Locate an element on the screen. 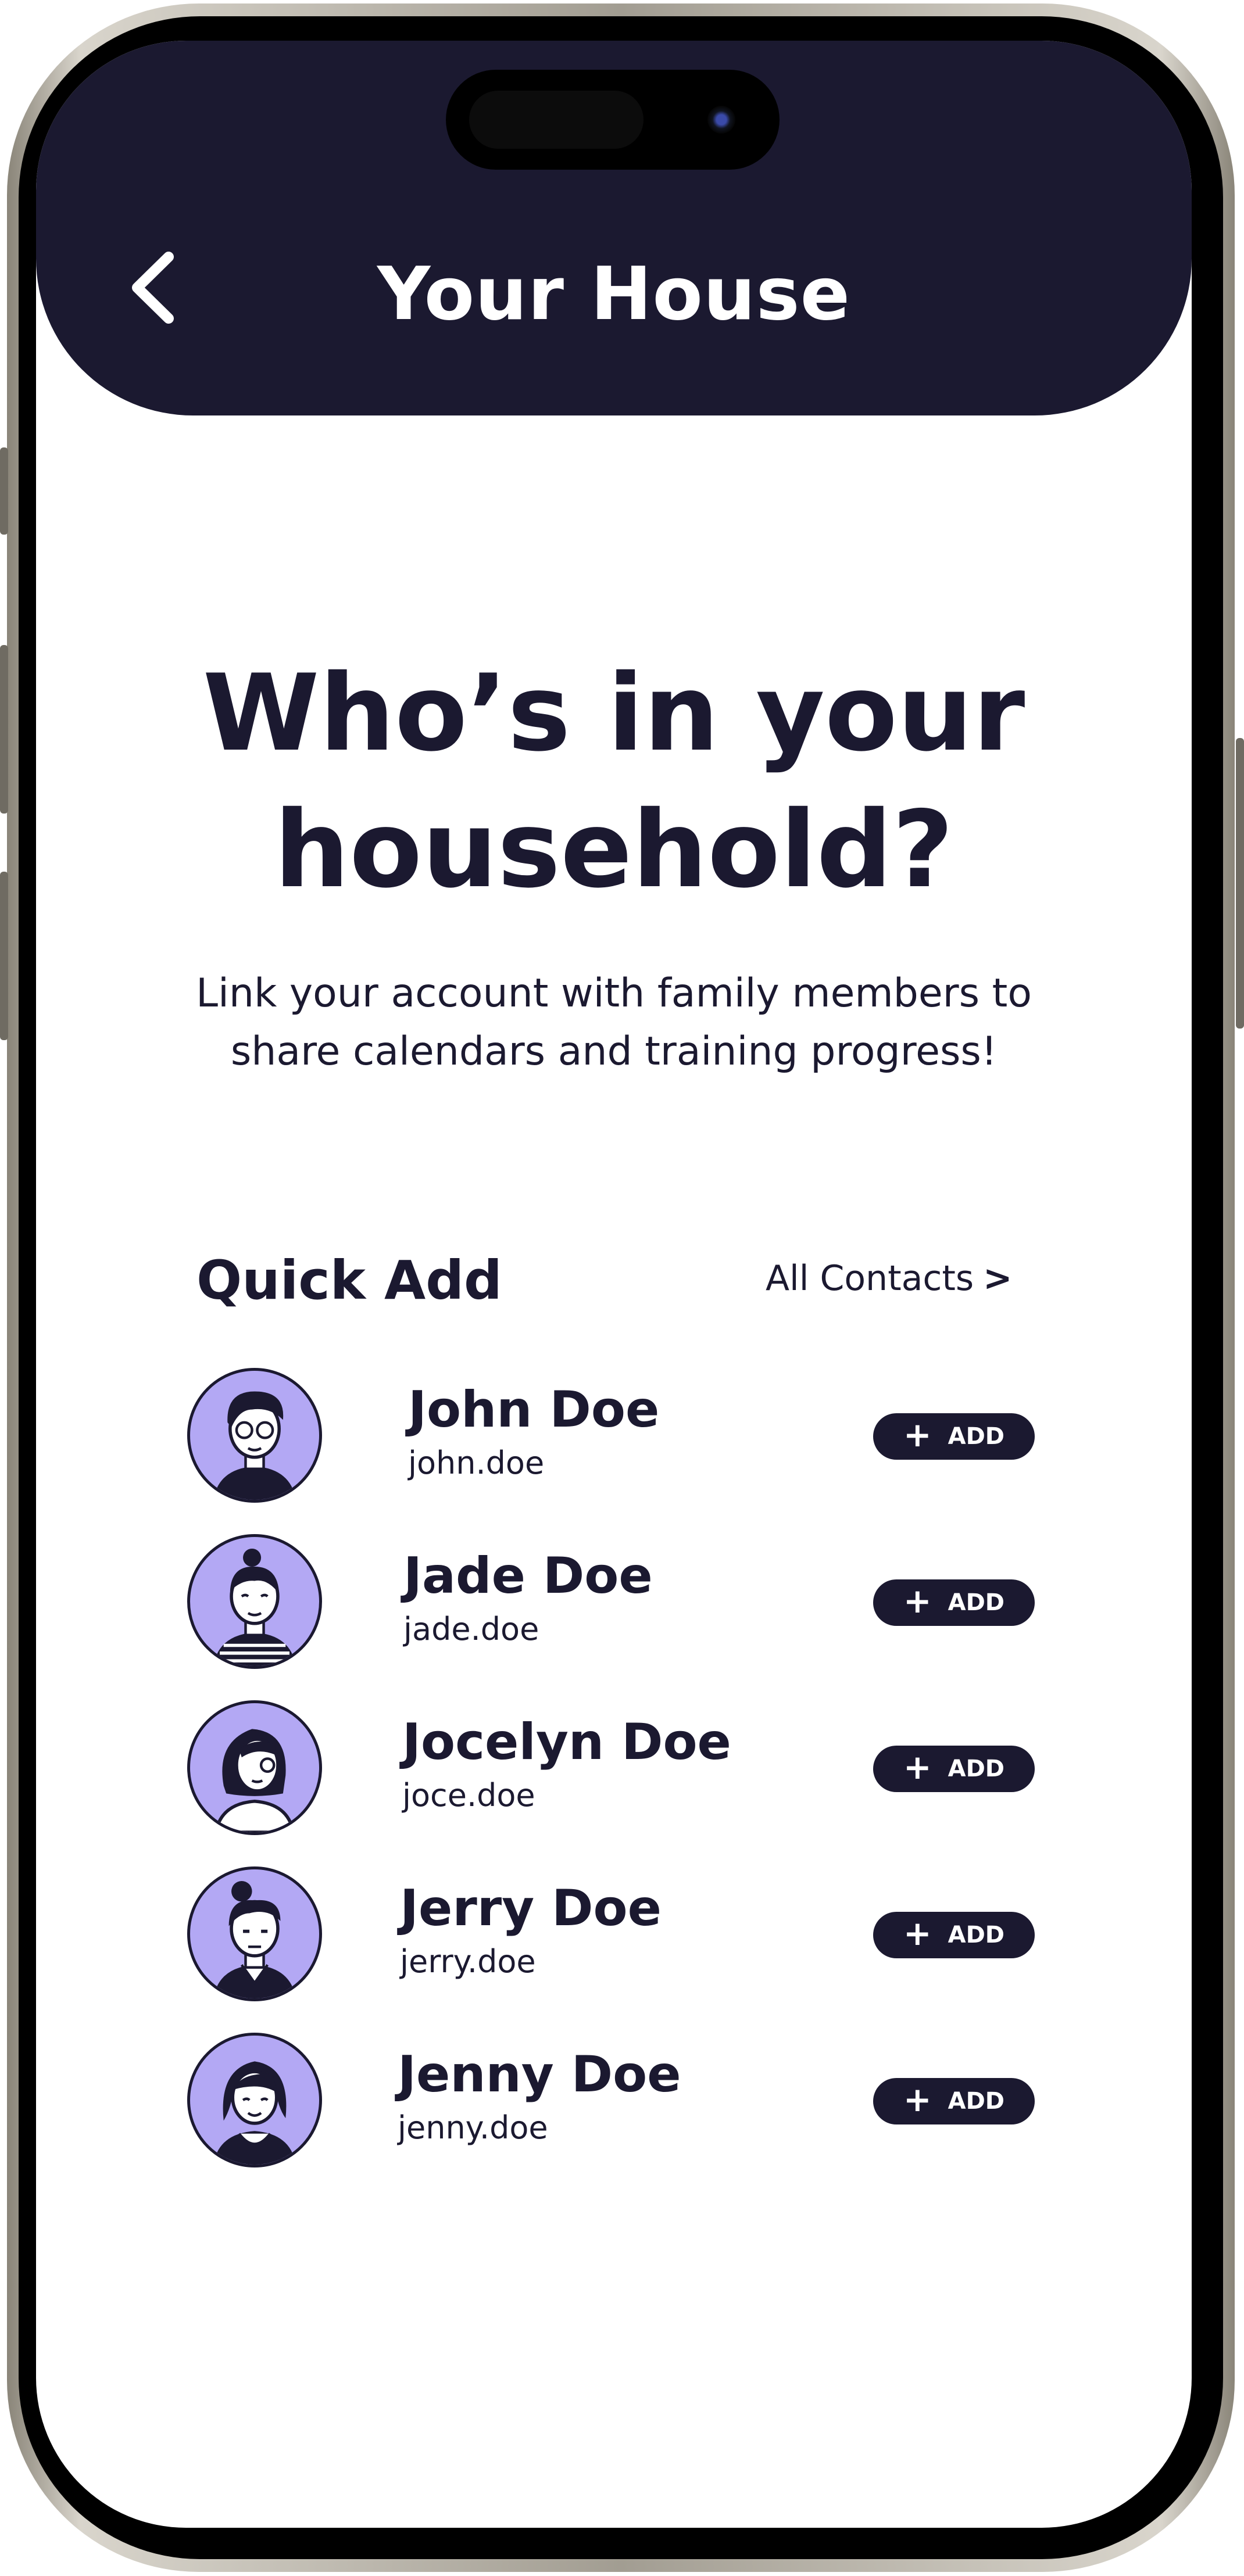  contact-handle: jerry.doe is located at coordinates (468, 1961).